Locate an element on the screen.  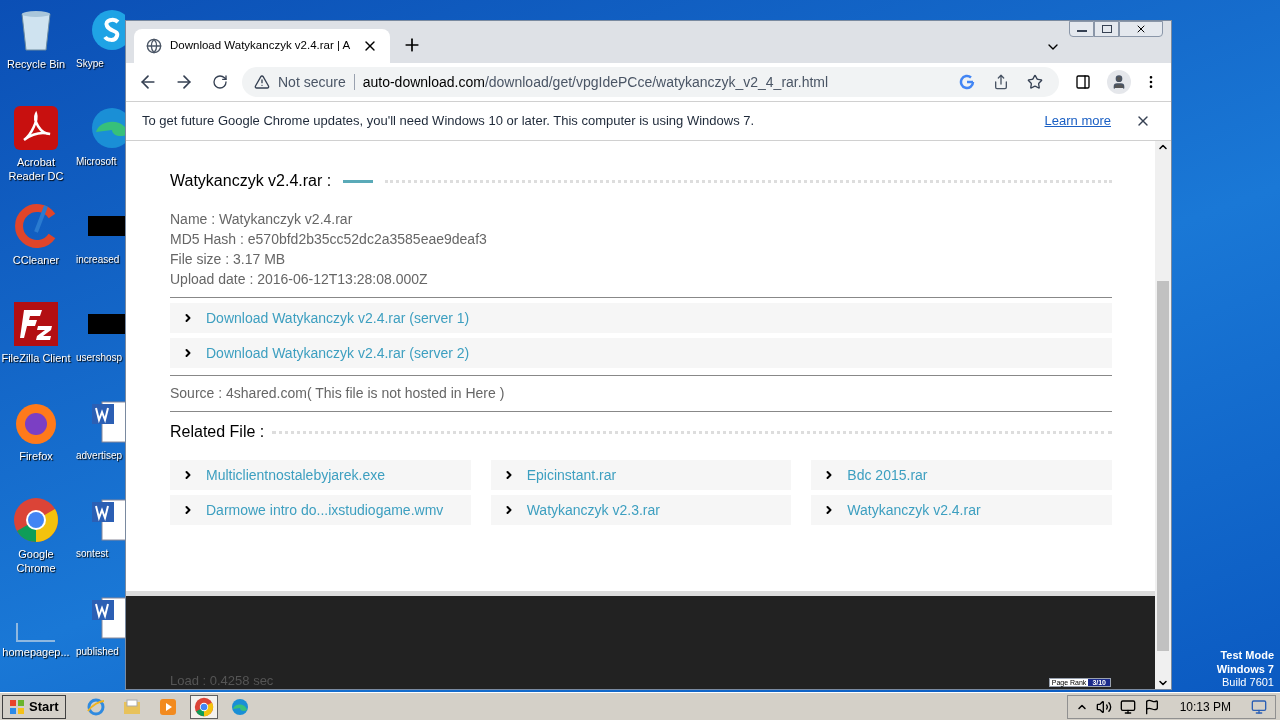
desktop-icon-label: Firefox is located at coordinates (36, 457).